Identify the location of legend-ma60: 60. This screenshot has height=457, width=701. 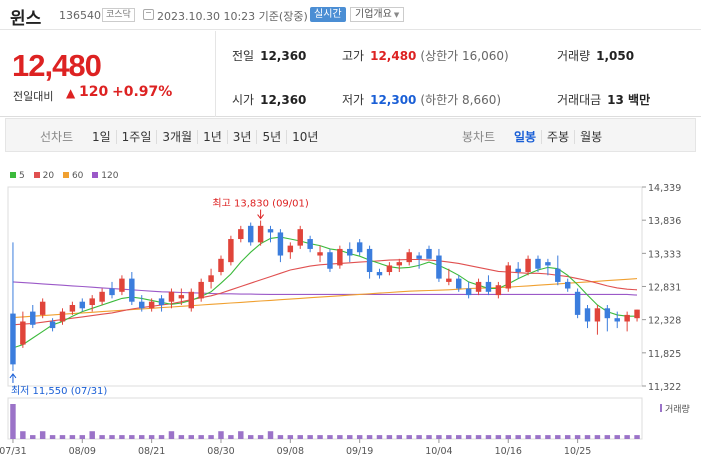
(72, 176).